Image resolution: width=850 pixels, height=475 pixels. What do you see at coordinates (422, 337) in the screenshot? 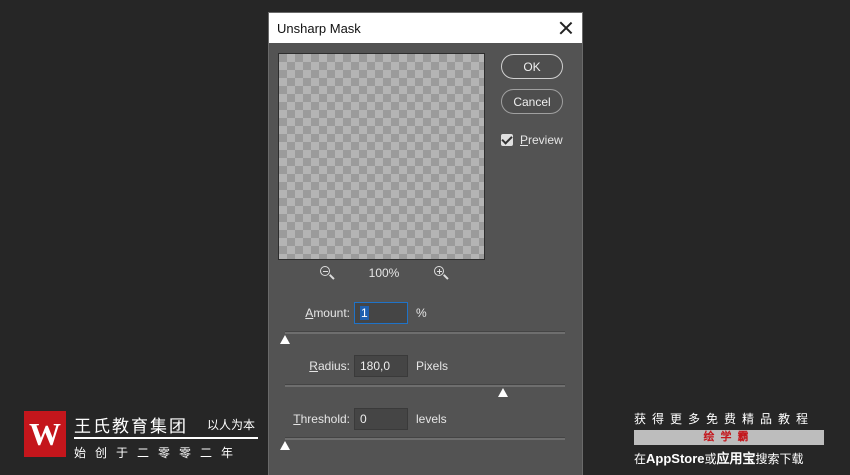
I see `amount-slider-track` at bounding box center [422, 337].